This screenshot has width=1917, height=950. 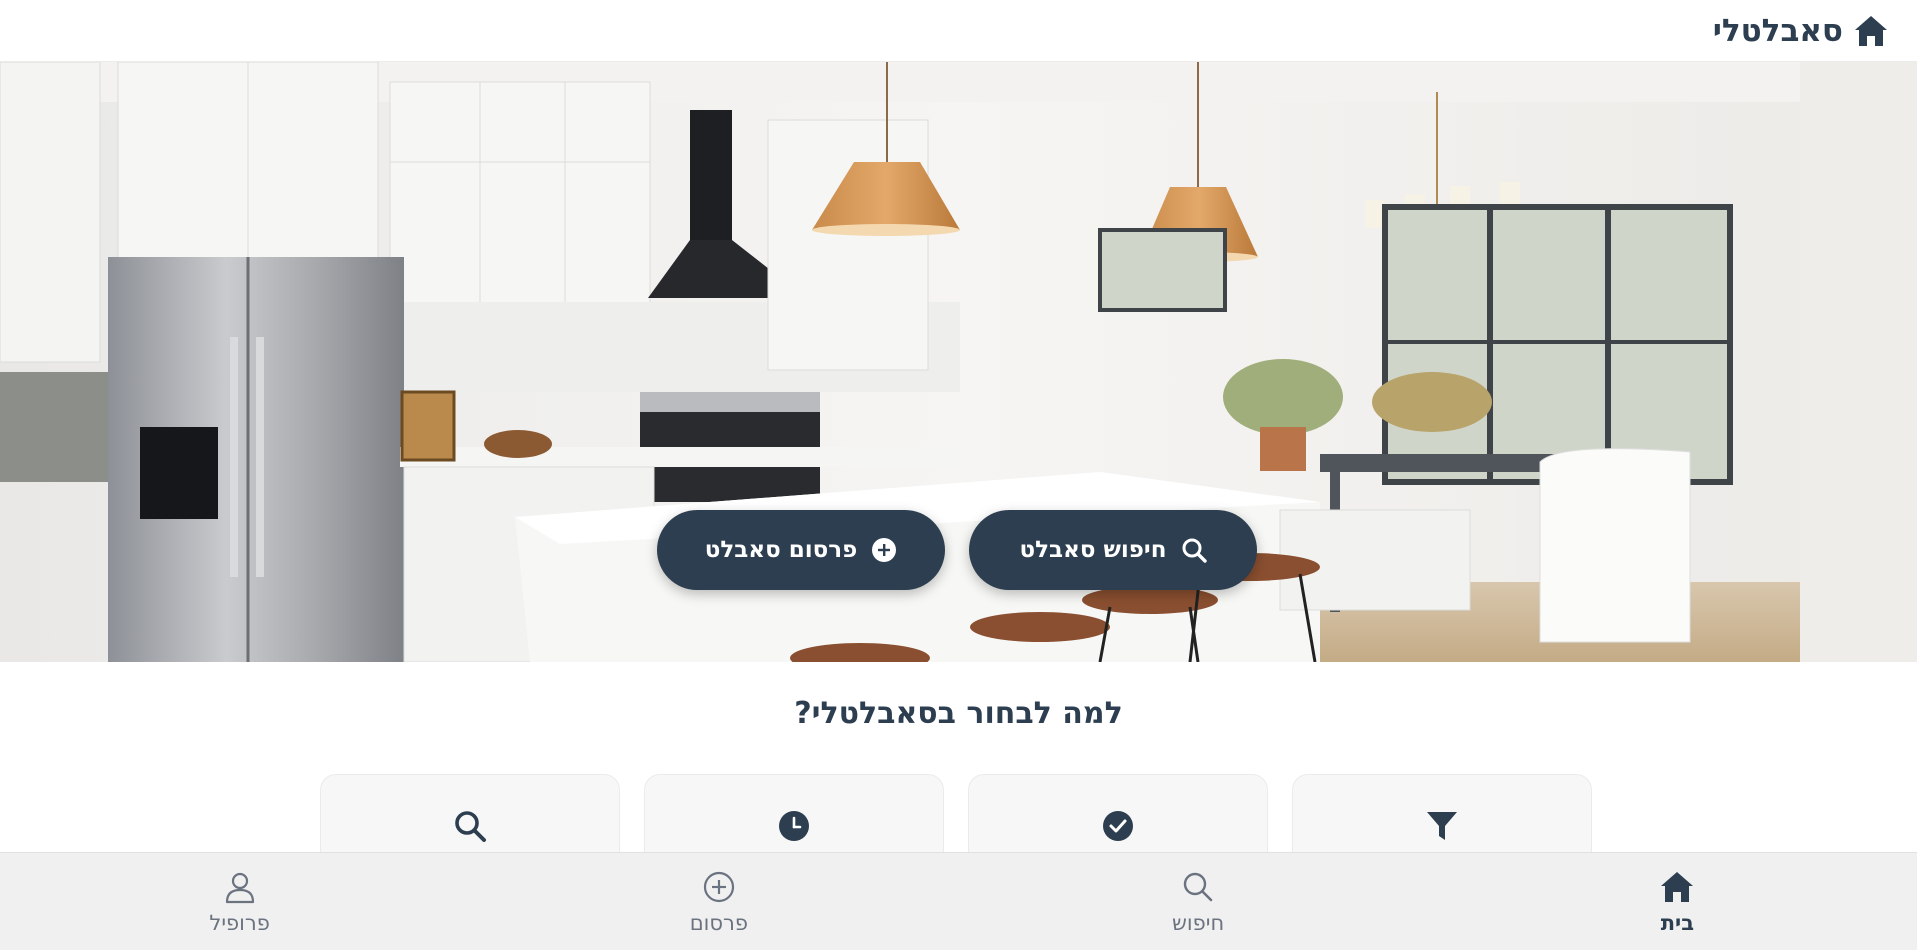 What do you see at coordinates (1093, 550) in the screenshot?
I see `search-sublet-label: חיפוש סאבלט` at bounding box center [1093, 550].